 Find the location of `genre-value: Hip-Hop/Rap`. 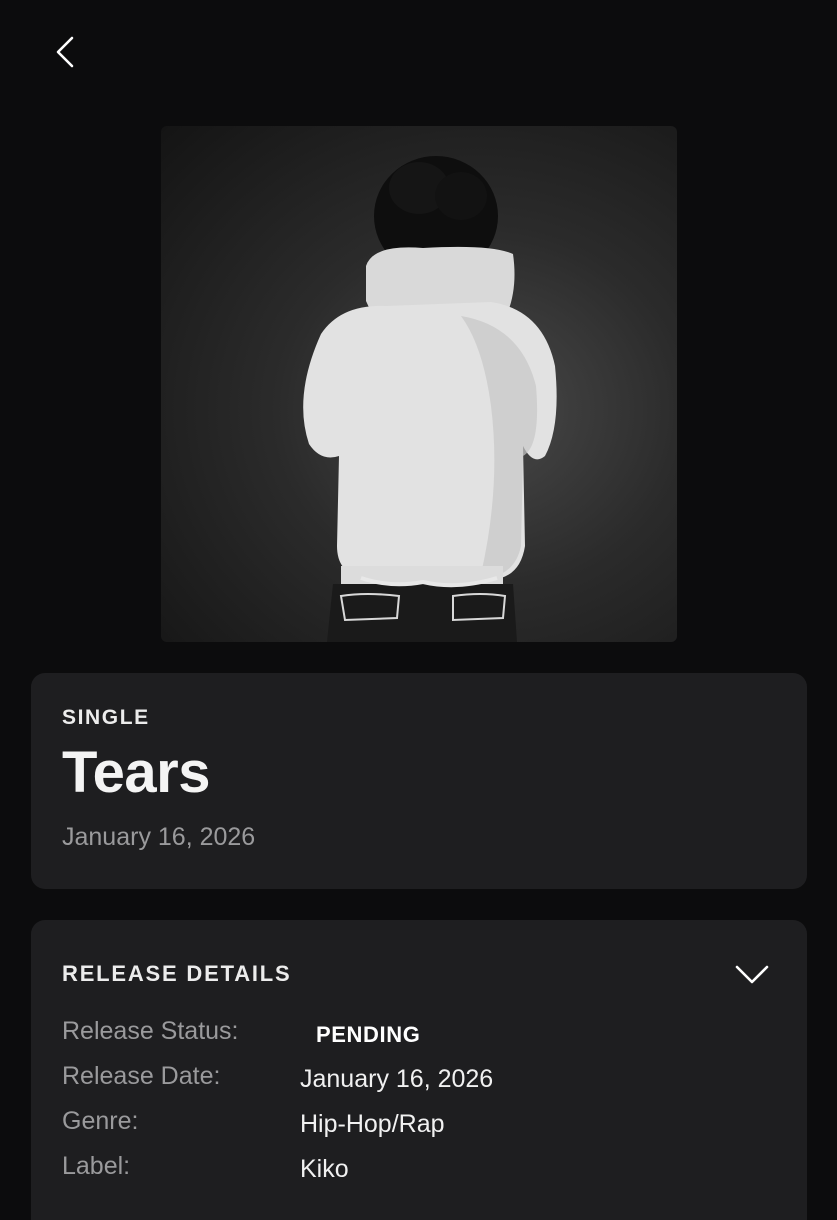

genre-value: Hip-Hop/Rap is located at coordinates (372, 1124).